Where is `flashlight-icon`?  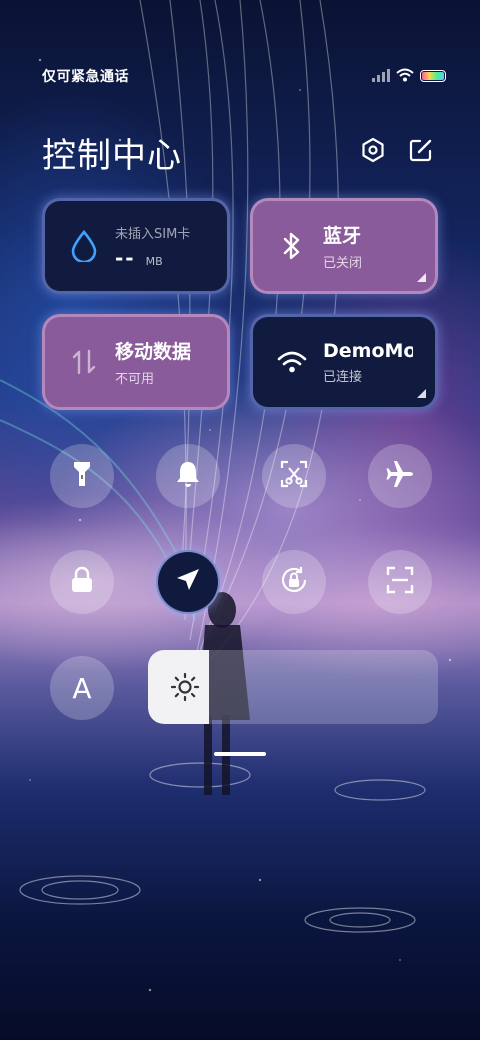 flashlight-icon is located at coordinates (82, 476).